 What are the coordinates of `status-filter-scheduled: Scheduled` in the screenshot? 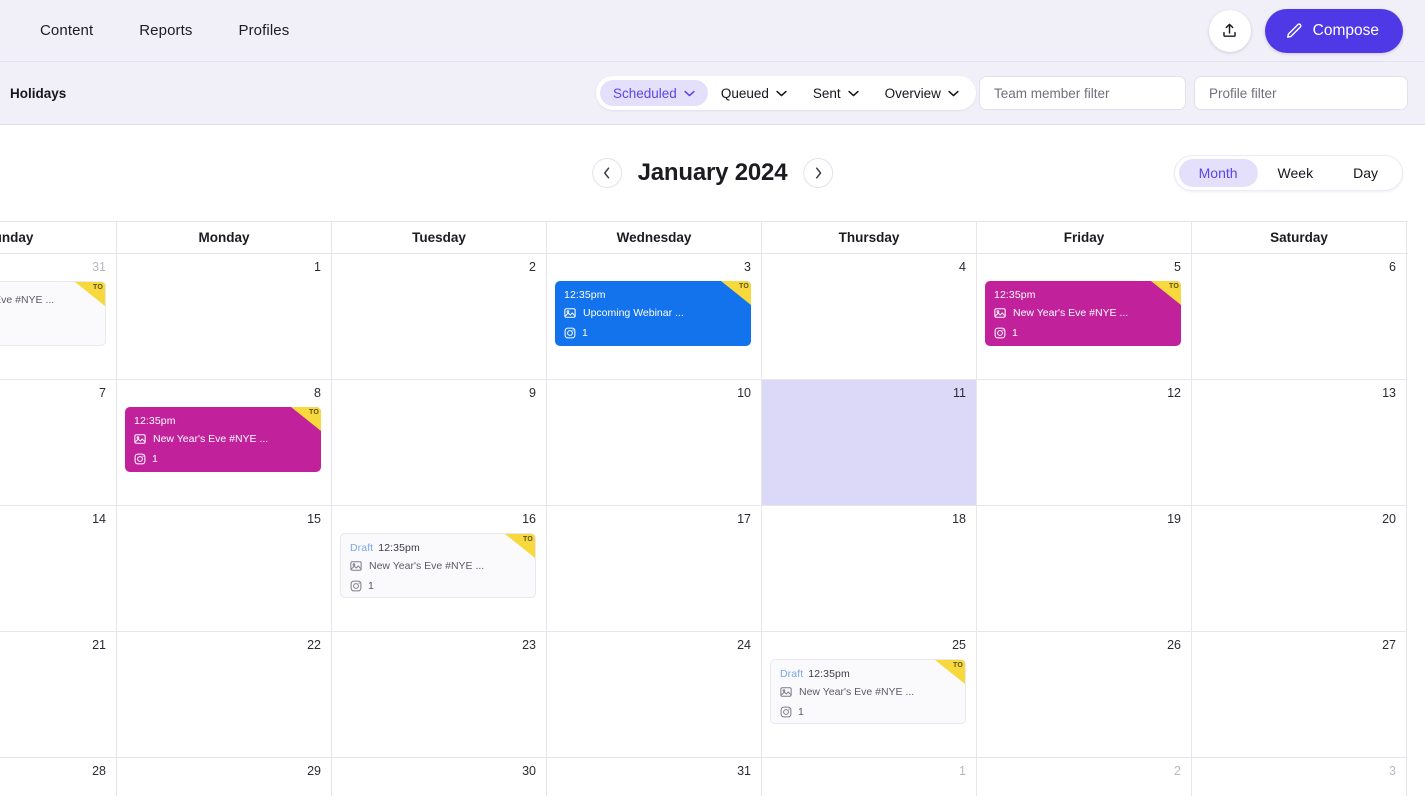 It's located at (654, 93).